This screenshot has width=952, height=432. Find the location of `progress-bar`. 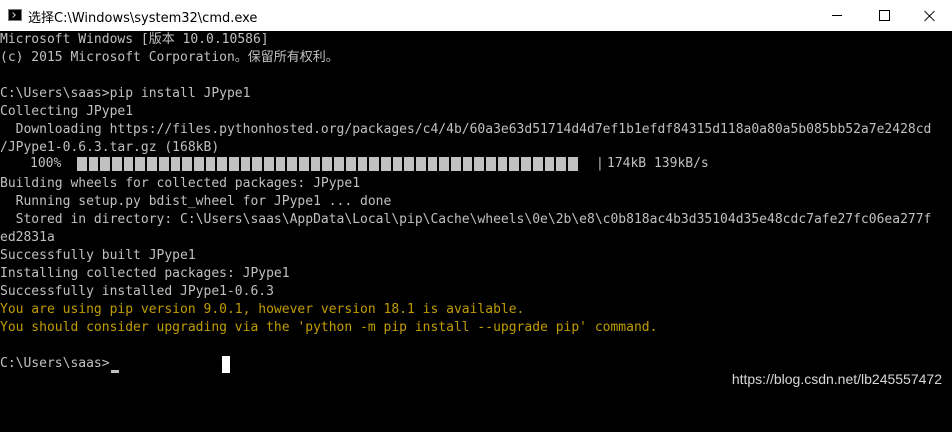

progress-bar is located at coordinates (335, 164).